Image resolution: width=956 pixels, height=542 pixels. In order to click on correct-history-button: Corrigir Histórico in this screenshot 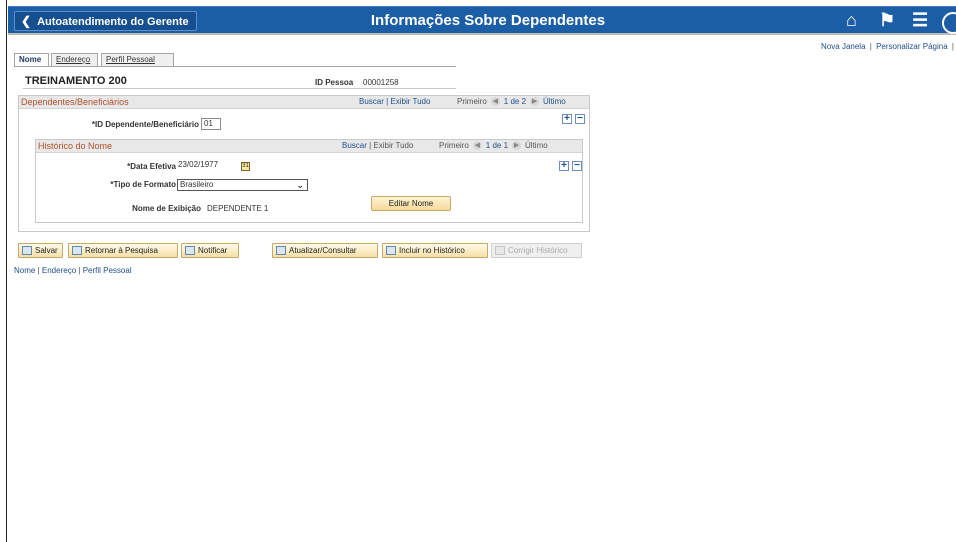, I will do `click(536, 250)`.